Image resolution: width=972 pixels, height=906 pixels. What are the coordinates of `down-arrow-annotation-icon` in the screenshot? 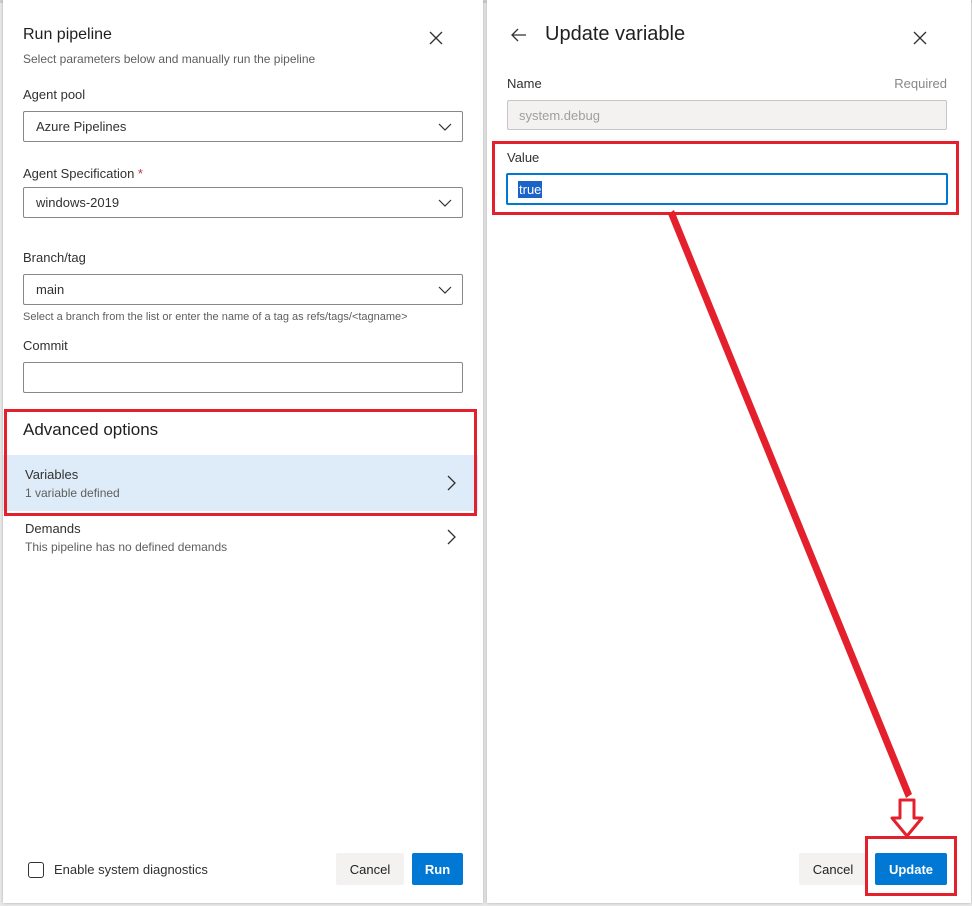 It's located at (907, 818).